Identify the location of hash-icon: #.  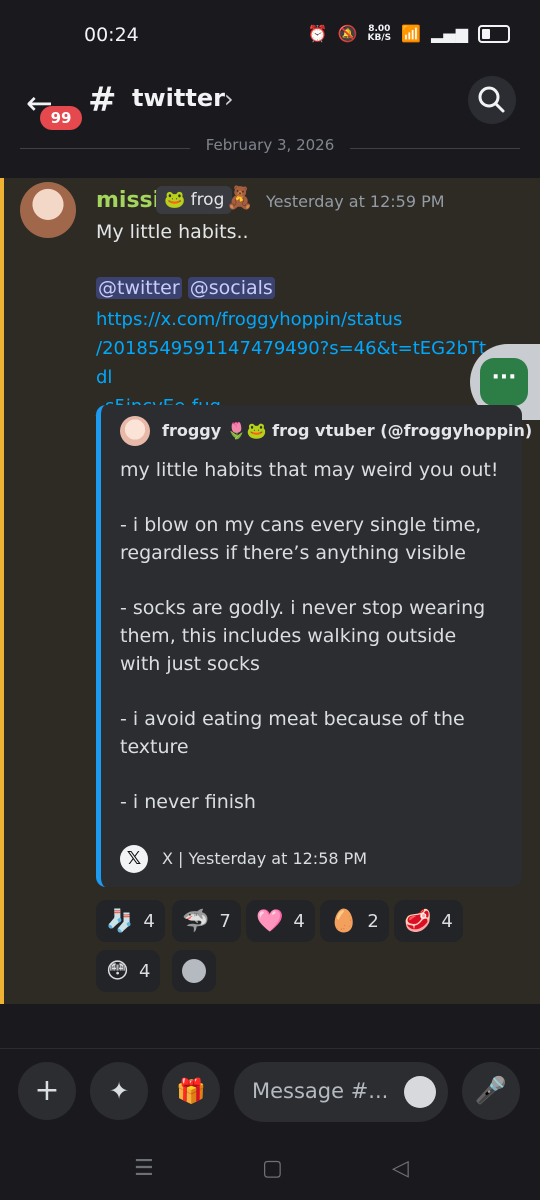
(102, 100).